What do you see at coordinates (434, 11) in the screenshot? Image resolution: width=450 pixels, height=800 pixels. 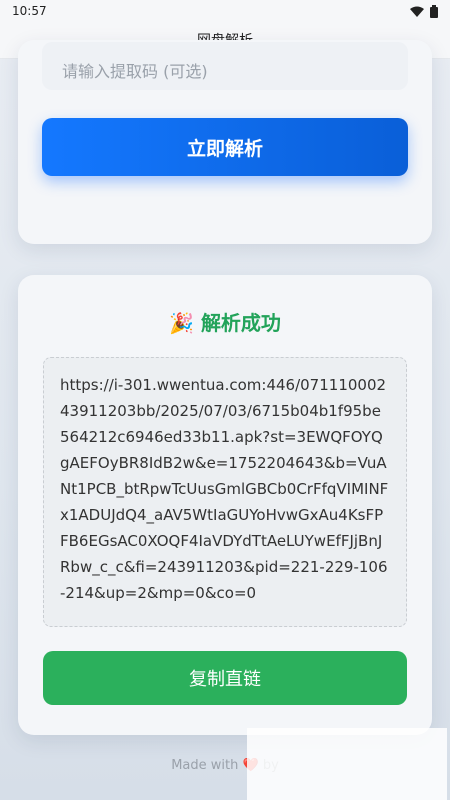 I see `battery-icon` at bounding box center [434, 11].